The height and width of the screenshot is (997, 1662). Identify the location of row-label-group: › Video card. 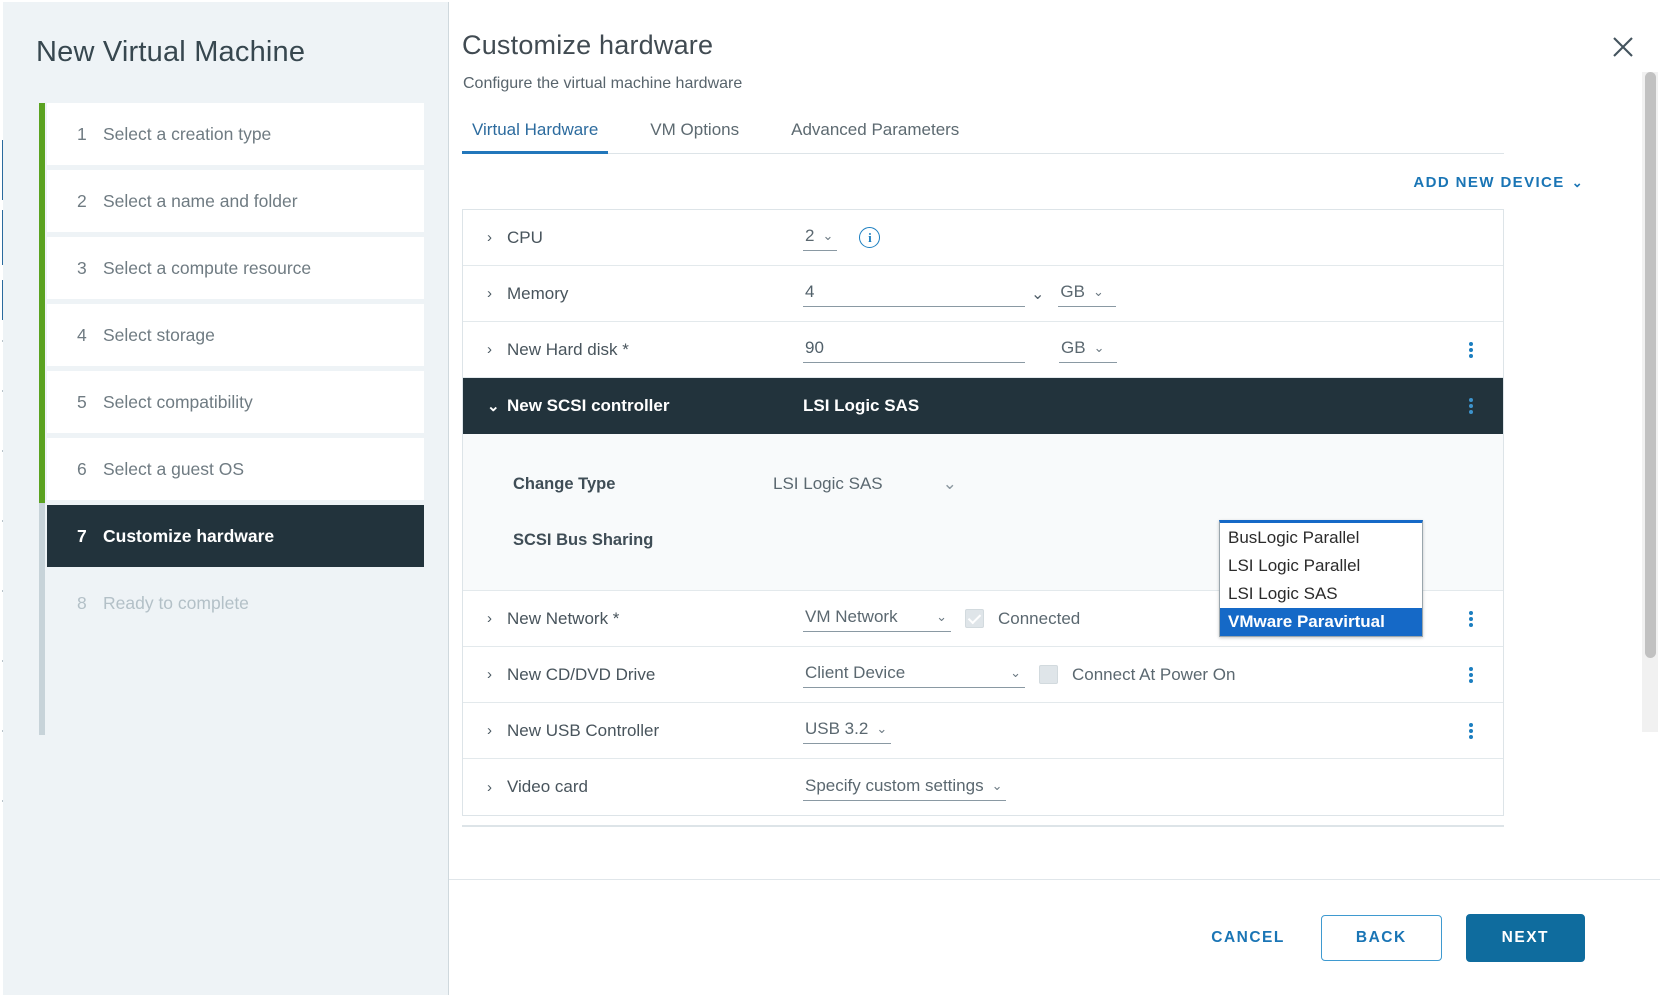
(622, 787).